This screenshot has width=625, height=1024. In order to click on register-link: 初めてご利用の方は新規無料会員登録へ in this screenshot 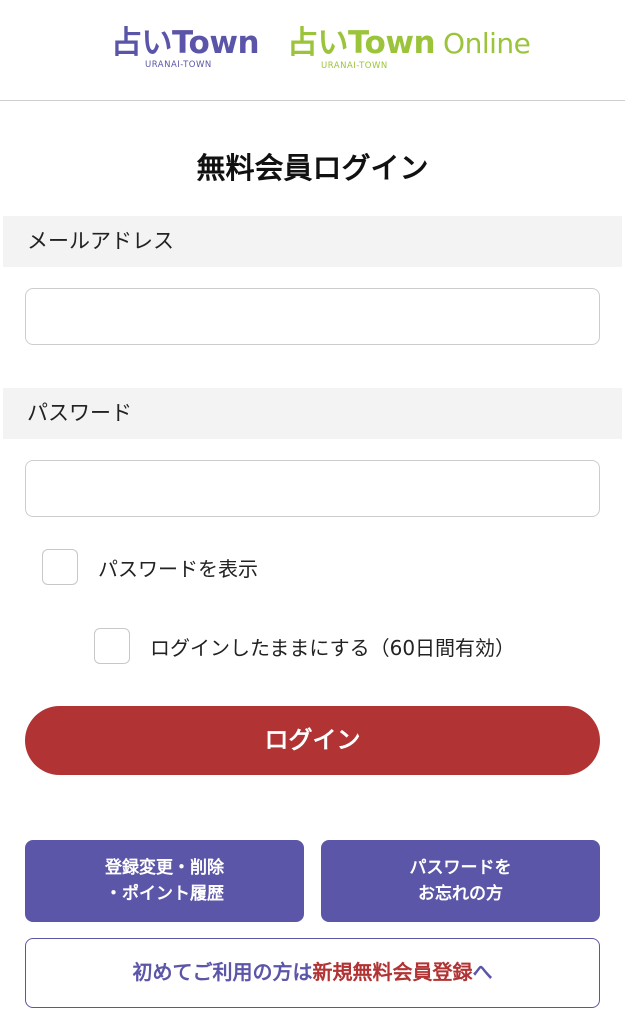, I will do `click(312, 973)`.